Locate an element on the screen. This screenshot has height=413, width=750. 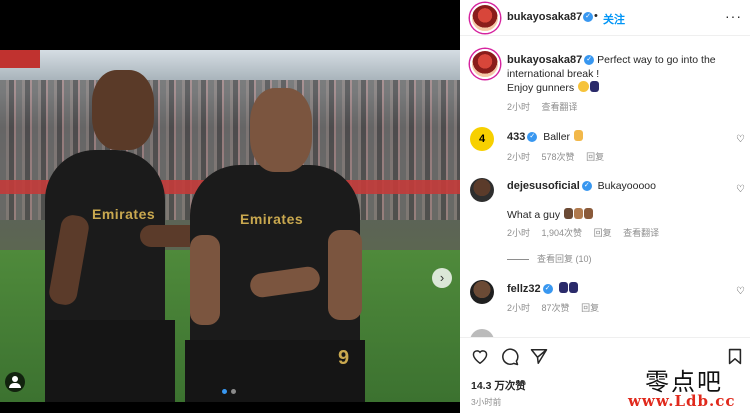
comment-body: 433 ✓ Baller is located at coordinates (545, 136).